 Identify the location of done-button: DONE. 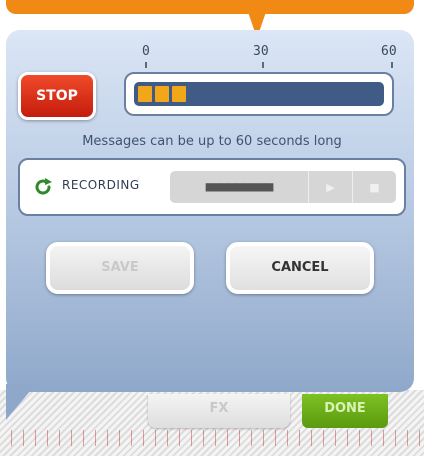
(345, 411).